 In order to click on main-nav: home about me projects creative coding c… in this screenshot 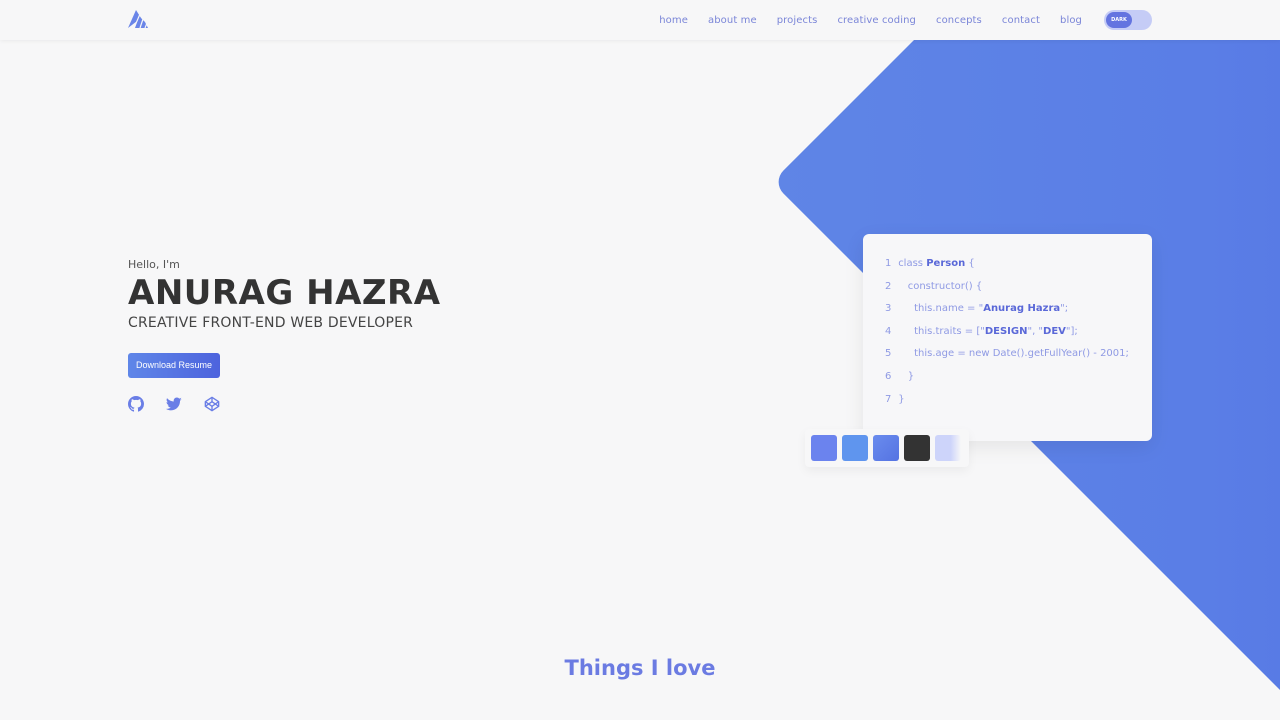, I will do `click(895, 20)`.